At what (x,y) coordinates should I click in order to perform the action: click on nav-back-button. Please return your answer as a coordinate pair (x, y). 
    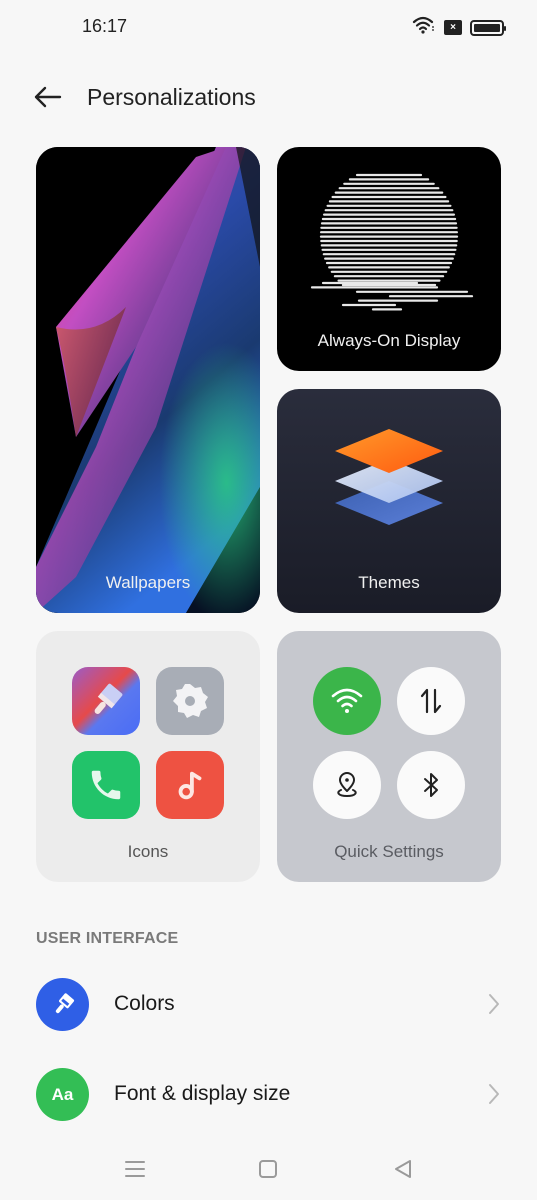
    Looking at the image, I should click on (403, 1169).